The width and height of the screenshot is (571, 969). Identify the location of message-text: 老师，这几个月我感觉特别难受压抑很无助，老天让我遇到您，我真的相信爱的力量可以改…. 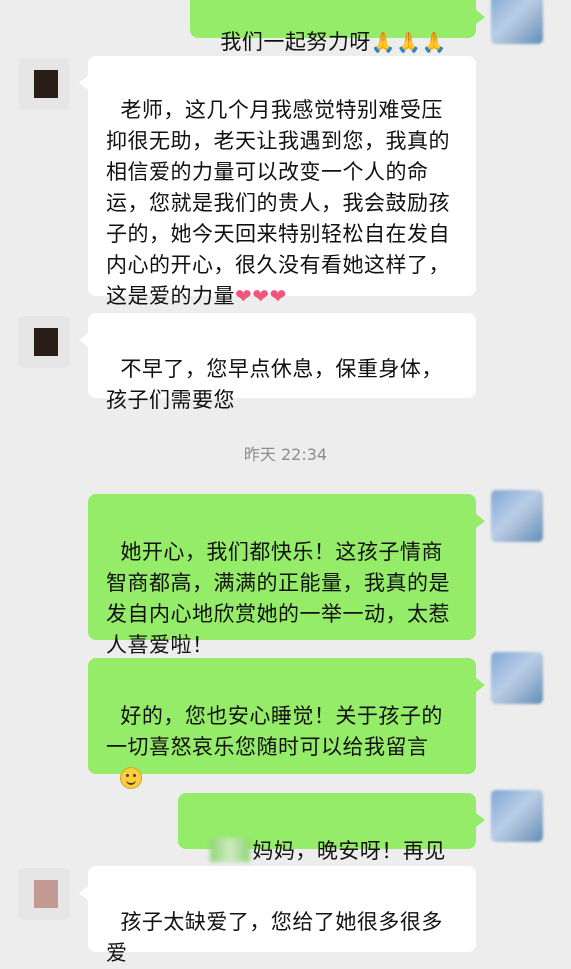
(278, 203).